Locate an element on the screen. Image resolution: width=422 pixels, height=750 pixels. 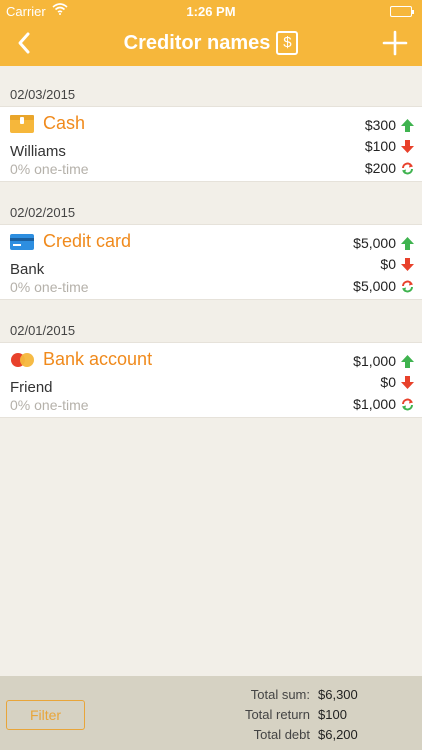
total-sum-label: Total sum: is located at coordinates (280, 694).